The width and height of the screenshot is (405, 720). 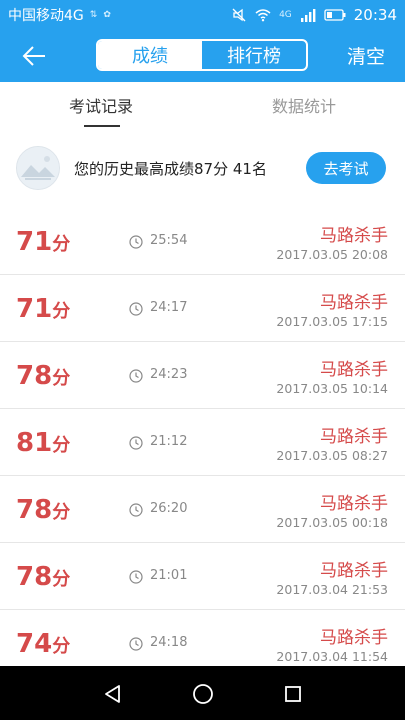 I want to click on home-circle-icon, so click(x=203, y=694).